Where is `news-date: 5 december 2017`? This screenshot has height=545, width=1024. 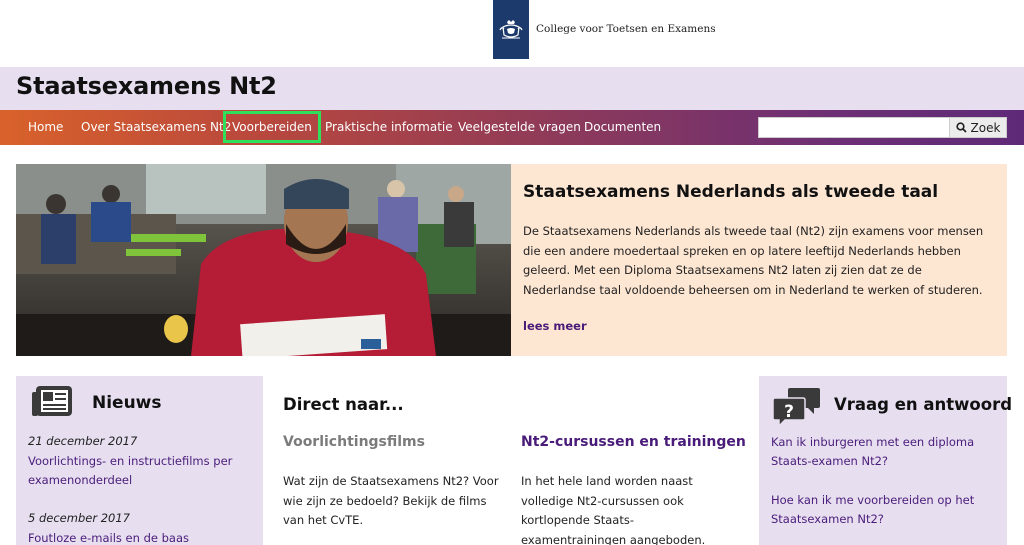 news-date: 5 december 2017 is located at coordinates (79, 518).